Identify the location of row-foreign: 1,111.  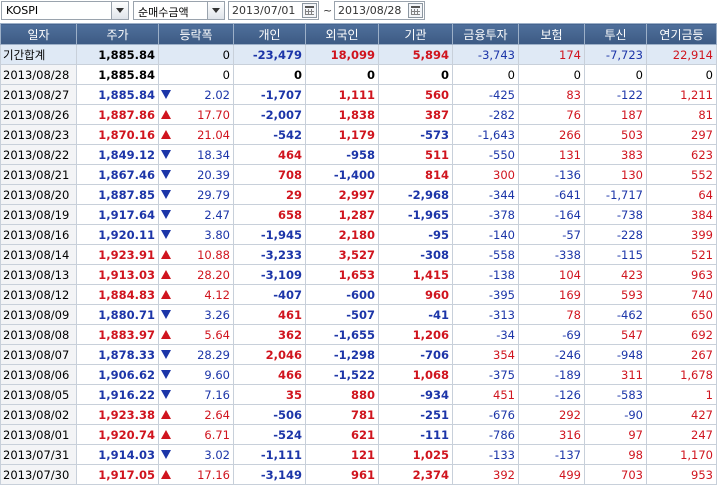
(342, 94).